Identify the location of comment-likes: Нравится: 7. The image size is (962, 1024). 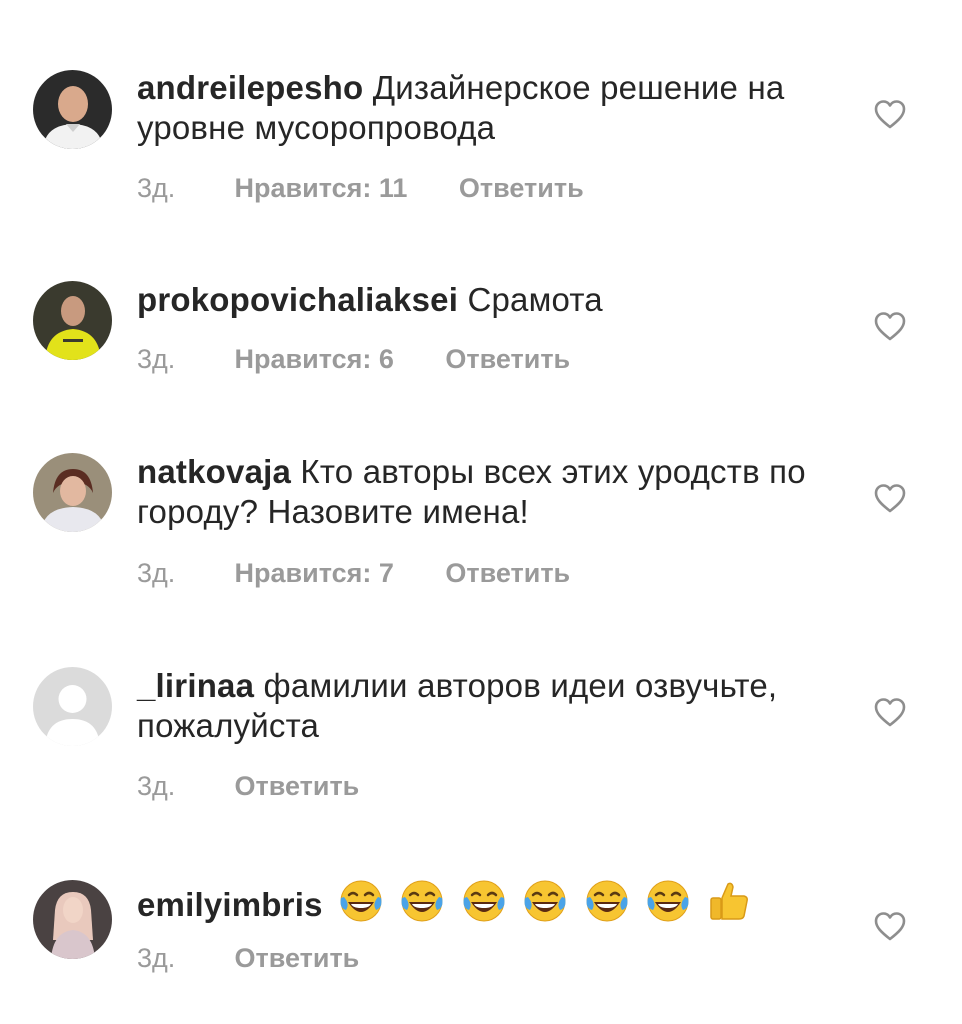
(314, 573).